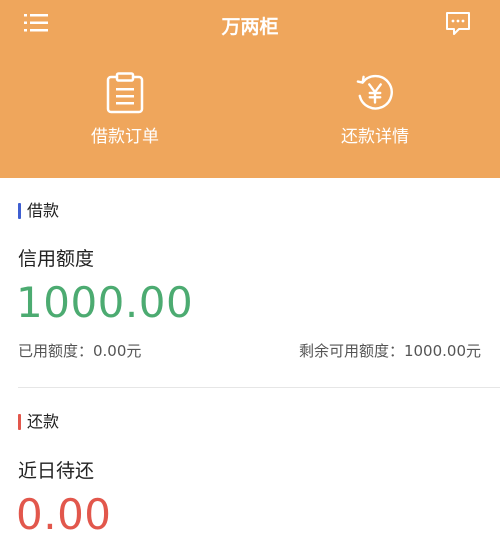 Image resolution: width=500 pixels, height=556 pixels. What do you see at coordinates (375, 137) in the screenshot?
I see `repay-details-label: 还款详情` at bounding box center [375, 137].